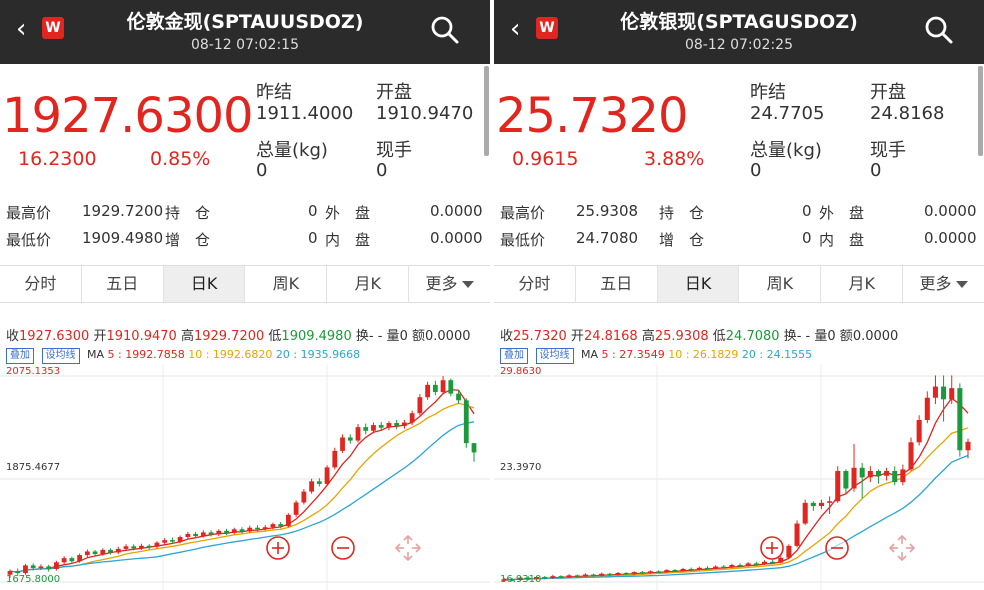 The image size is (984, 590). Describe the element at coordinates (607, 238) in the screenshot. I see `low-value: 24.7080` at that location.